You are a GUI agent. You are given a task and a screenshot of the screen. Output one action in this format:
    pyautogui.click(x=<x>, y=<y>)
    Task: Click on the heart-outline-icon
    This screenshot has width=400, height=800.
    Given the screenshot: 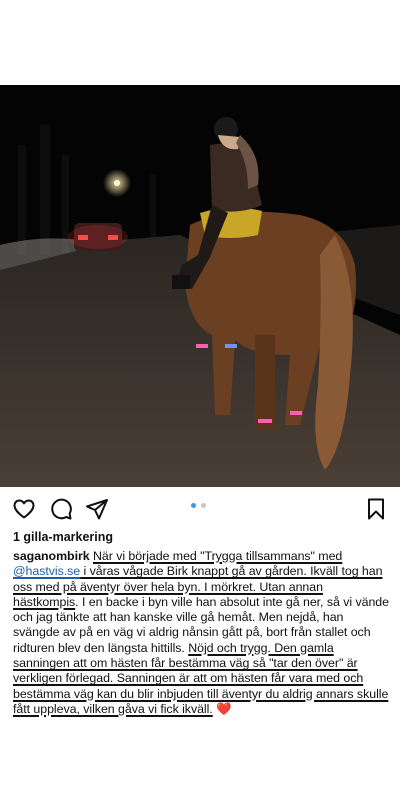 What is the action you would take?
    pyautogui.click(x=24, y=509)
    